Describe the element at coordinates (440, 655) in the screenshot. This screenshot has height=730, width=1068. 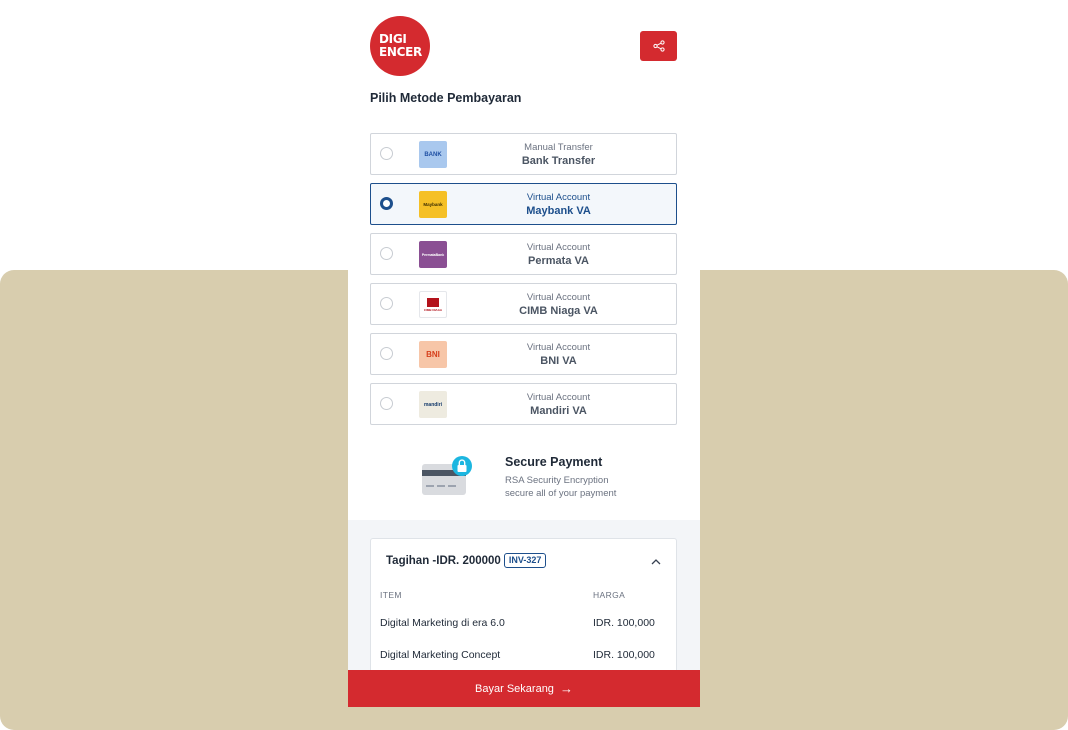
I see `table-row-item: Digital Marketing Concept` at that location.